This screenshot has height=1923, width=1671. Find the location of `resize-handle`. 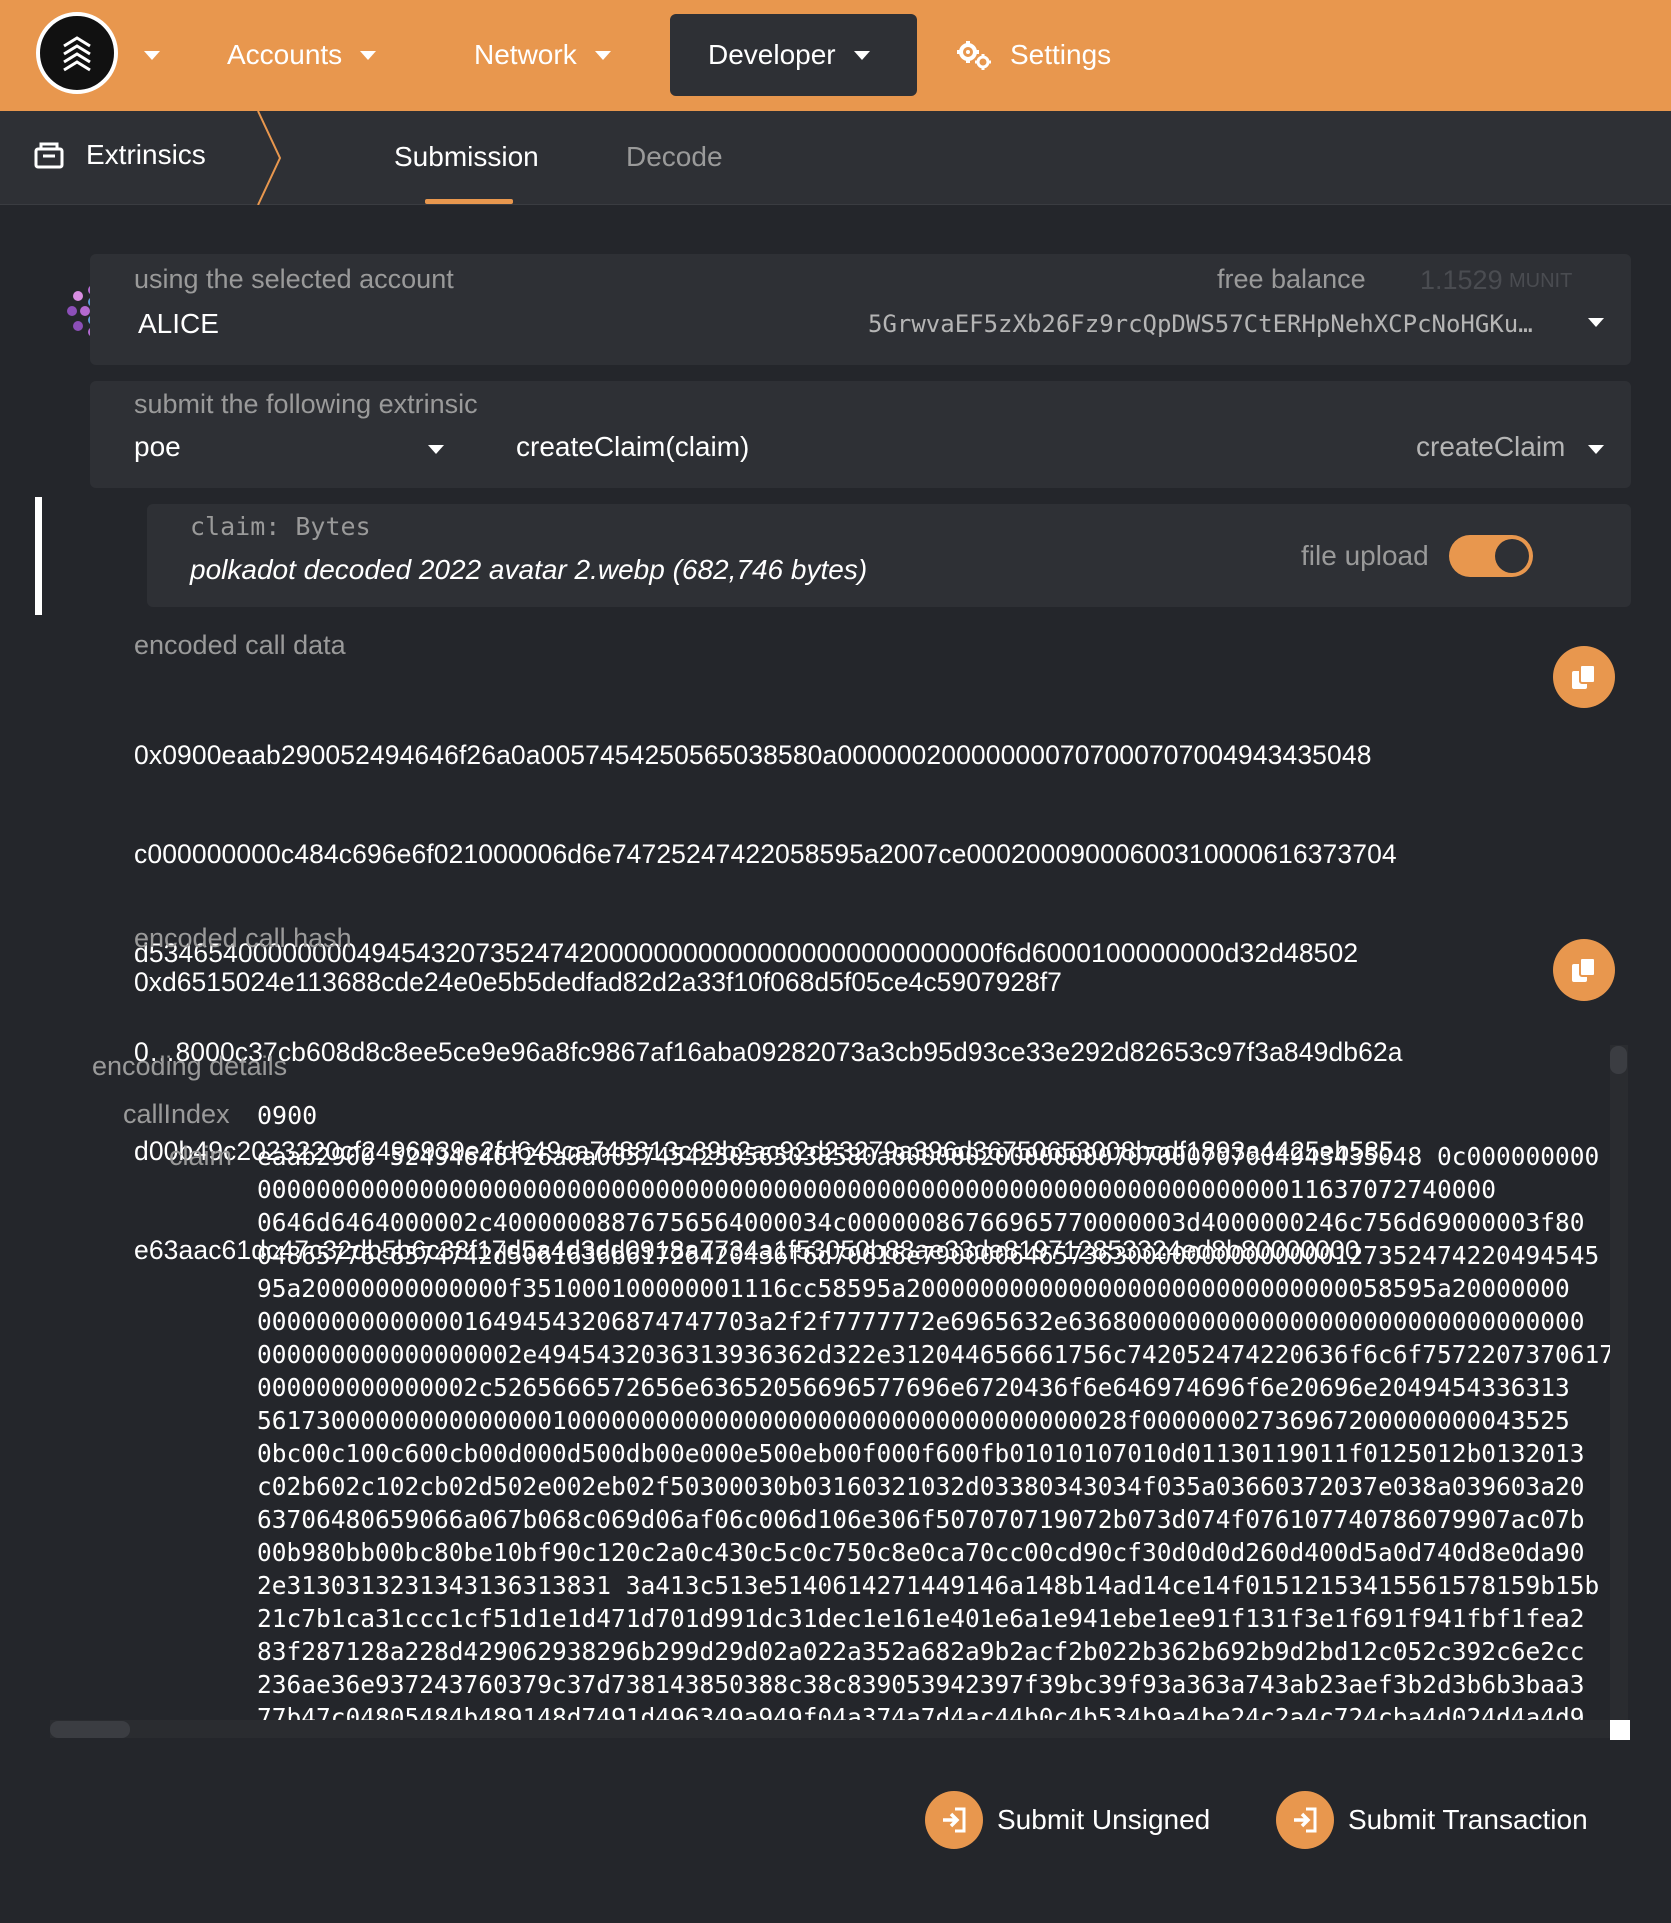

resize-handle is located at coordinates (1620, 1730).